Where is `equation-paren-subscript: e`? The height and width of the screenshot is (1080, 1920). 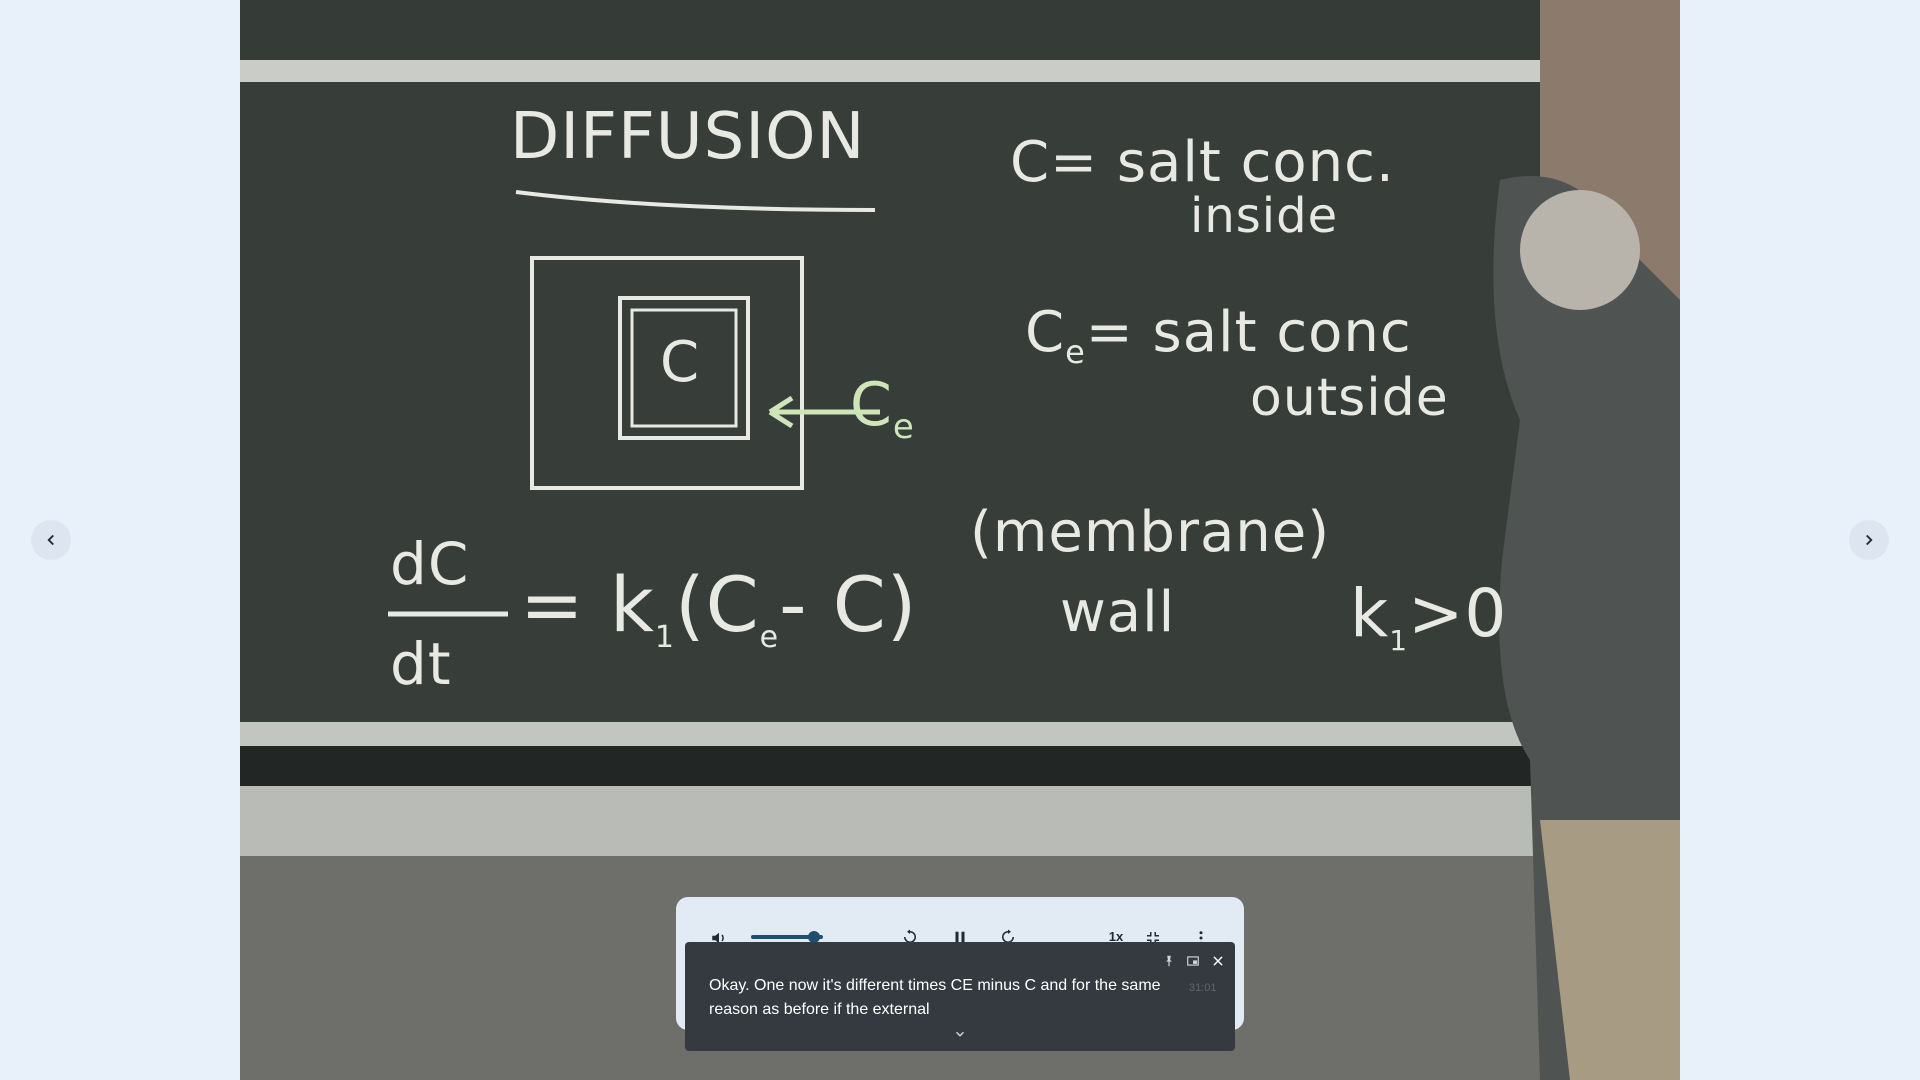
equation-paren-subscript: e is located at coordinates (769, 638).